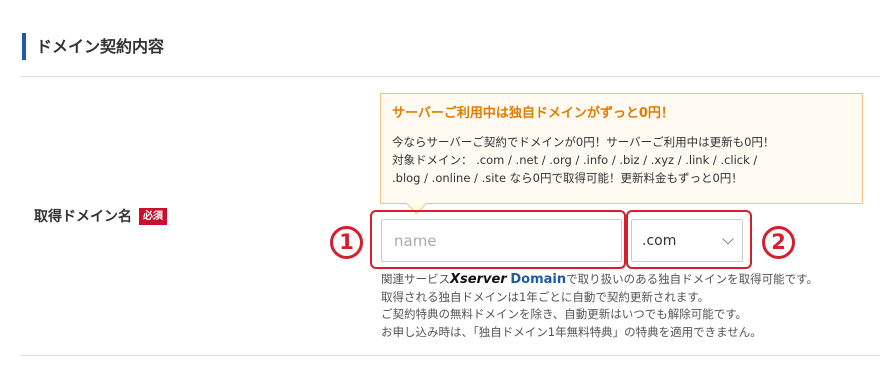 The height and width of the screenshot is (370, 890). Describe the element at coordinates (450, 76) in the screenshot. I see `divider-top` at that location.